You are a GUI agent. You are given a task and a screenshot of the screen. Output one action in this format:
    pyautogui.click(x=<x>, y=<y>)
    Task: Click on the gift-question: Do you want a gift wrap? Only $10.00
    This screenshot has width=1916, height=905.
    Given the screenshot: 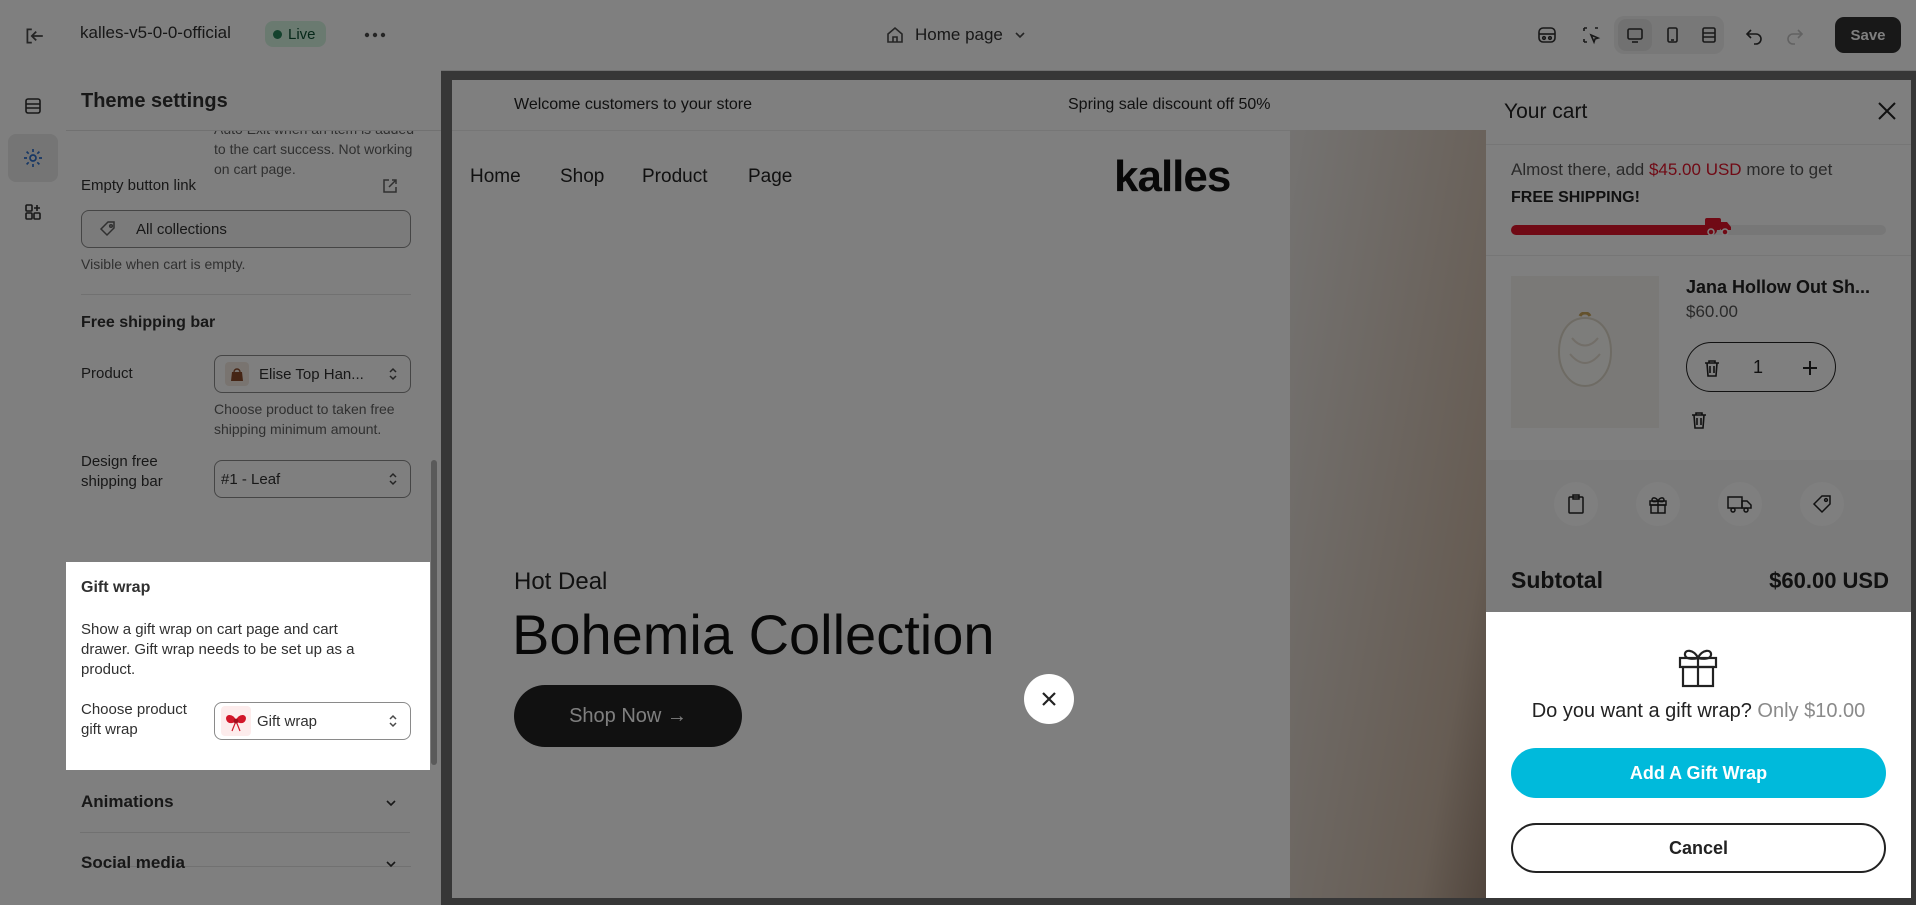 What is the action you would take?
    pyautogui.click(x=1698, y=711)
    